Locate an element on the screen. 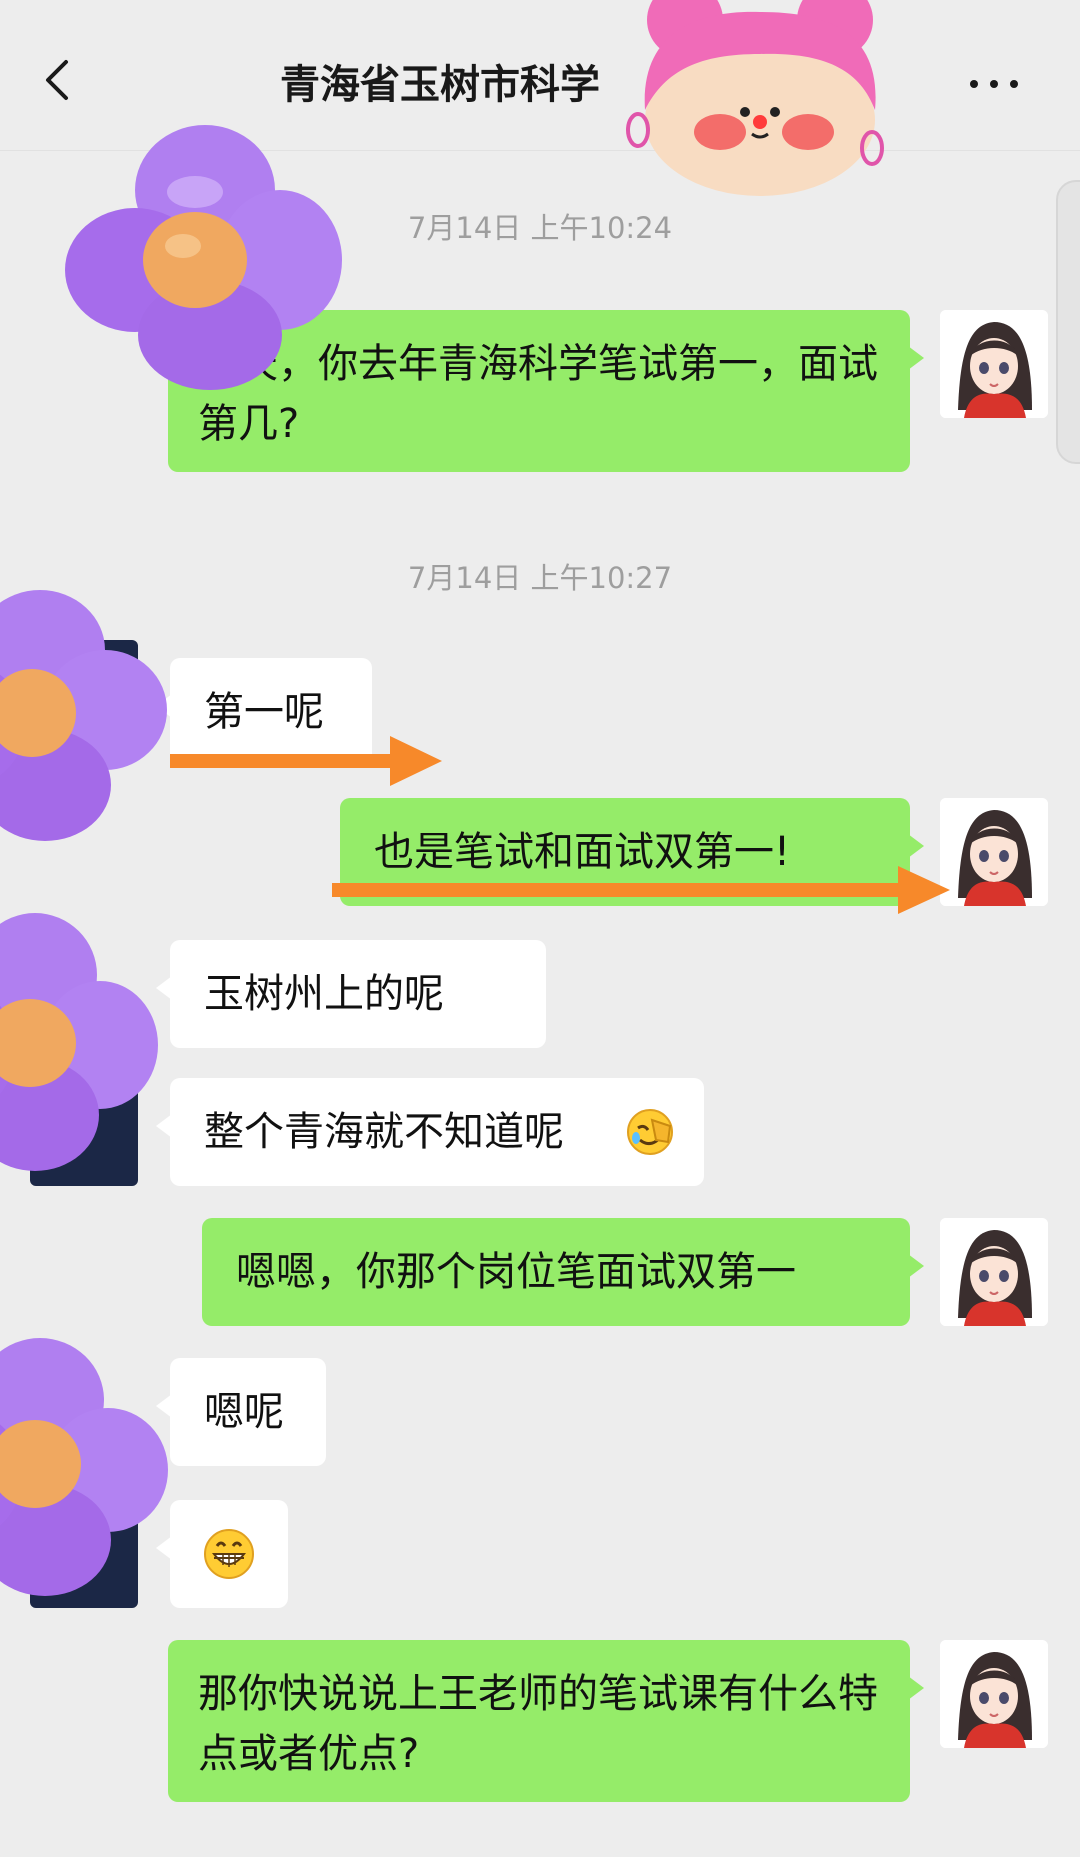  chat-title: 青海省玉树市科学 is located at coordinates (440, 85).